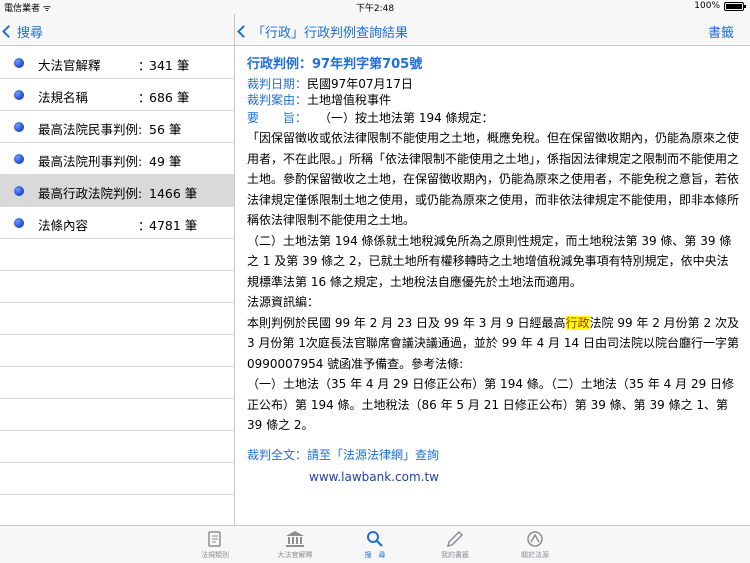 Image resolution: width=750 pixels, height=563 pixels. I want to click on pencil-icon, so click(455, 539).